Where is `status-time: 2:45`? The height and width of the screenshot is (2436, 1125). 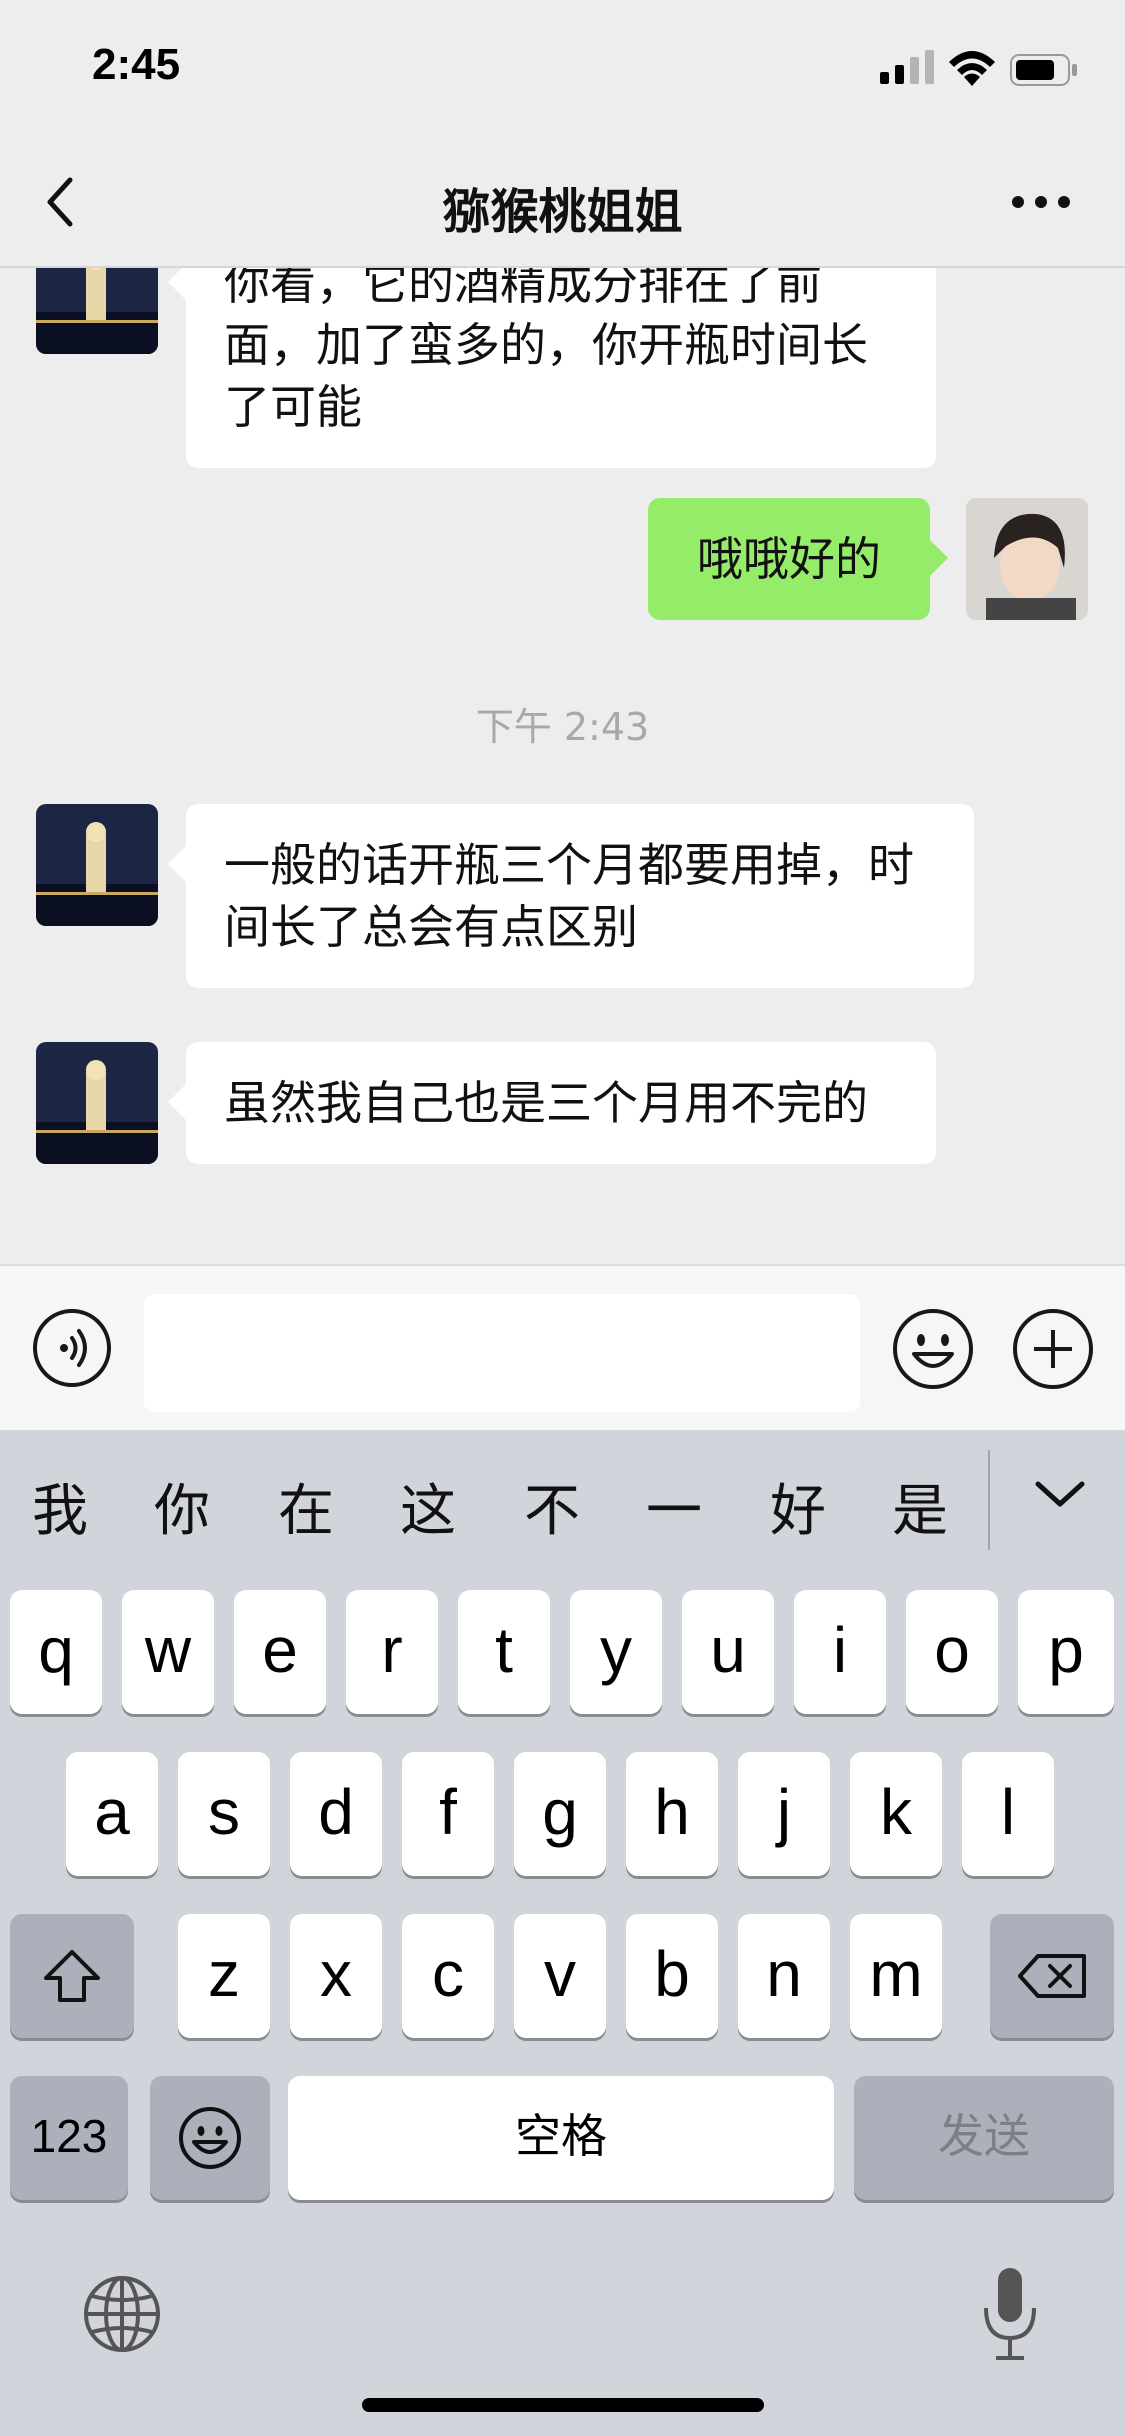 status-time: 2:45 is located at coordinates (136, 64).